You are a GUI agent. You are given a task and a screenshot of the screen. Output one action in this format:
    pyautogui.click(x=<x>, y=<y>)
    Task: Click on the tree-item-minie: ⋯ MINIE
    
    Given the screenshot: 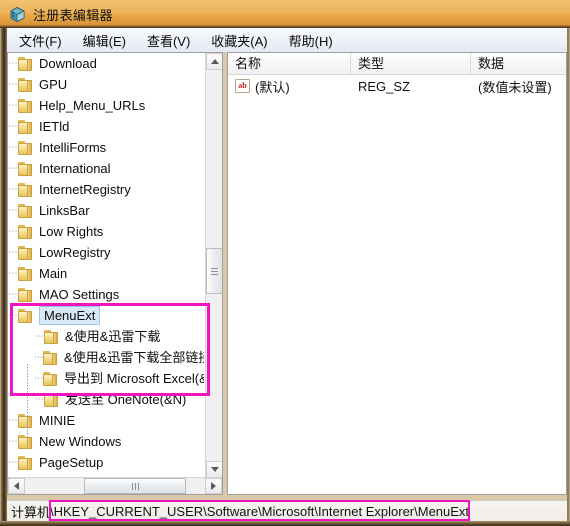 What is the action you would take?
    pyautogui.click(x=106, y=420)
    